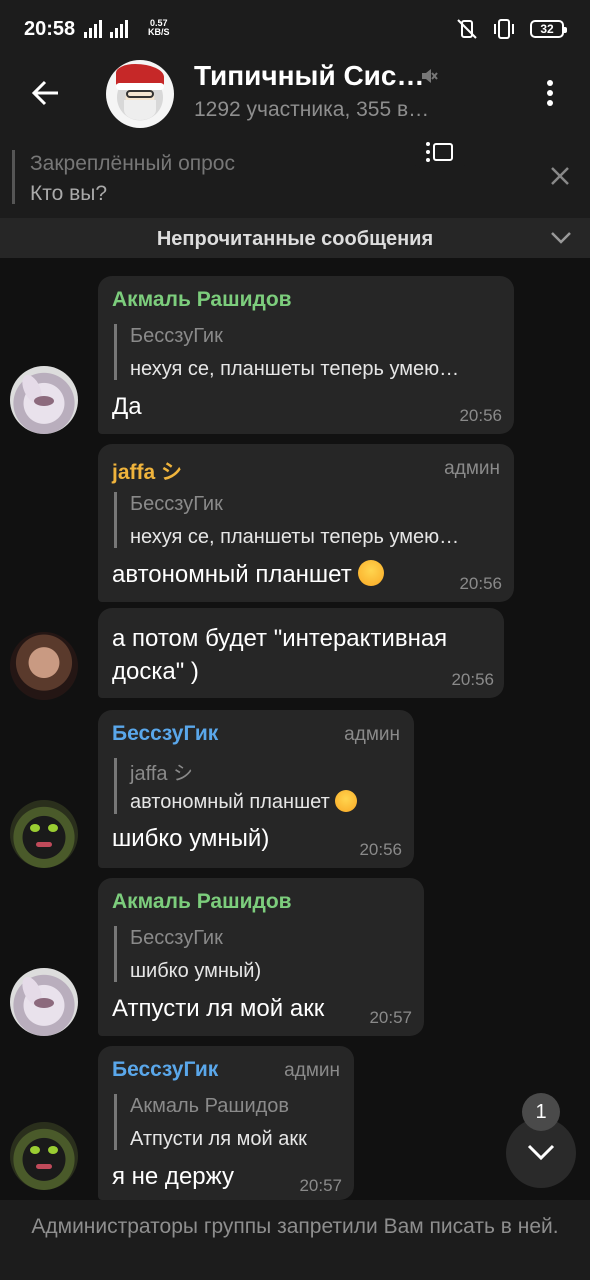 This screenshot has width=590, height=1280. Describe the element at coordinates (147, 471) in the screenshot. I see `sender-name: jaffa シ` at that location.